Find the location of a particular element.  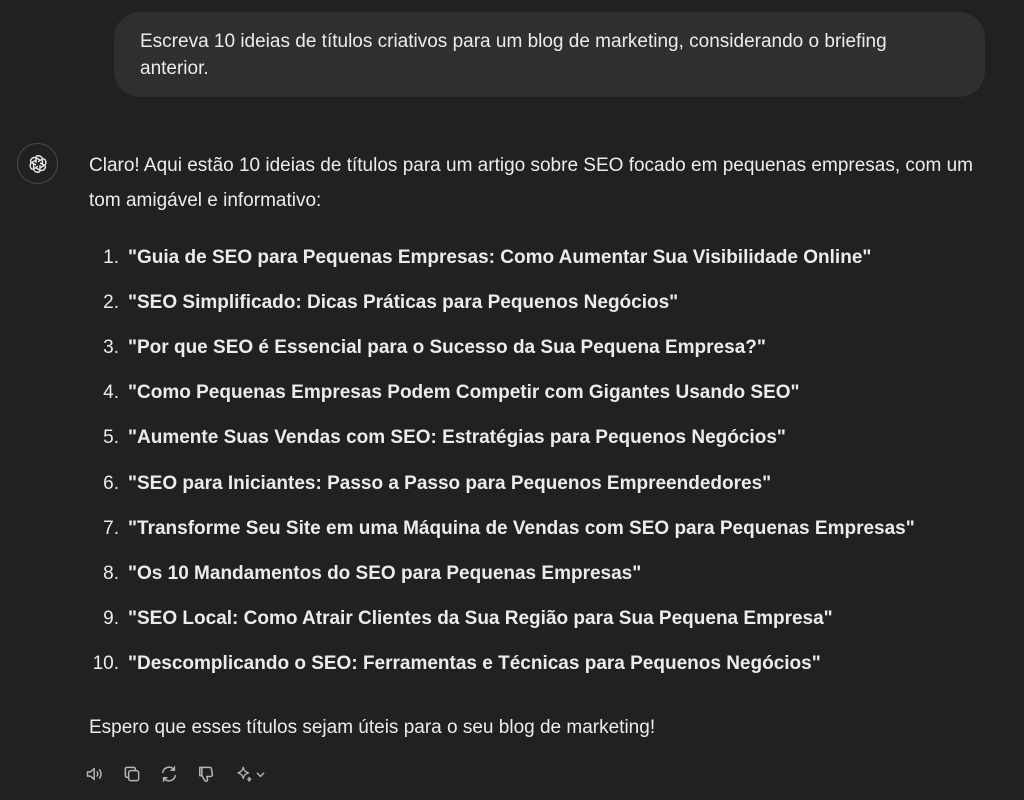

thumbs-down-icon is located at coordinates (206, 774).